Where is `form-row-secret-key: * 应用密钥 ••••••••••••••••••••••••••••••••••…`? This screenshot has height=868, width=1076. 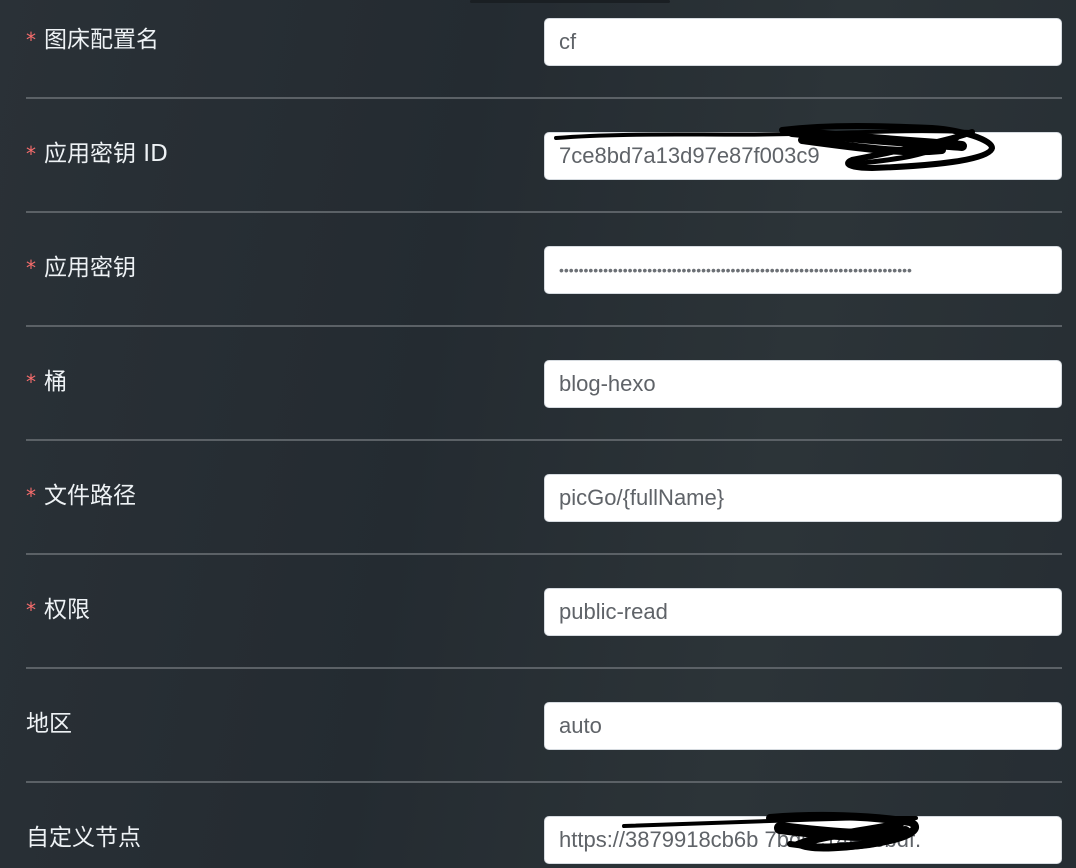 form-row-secret-key: * 应用密钥 ••••••••••••••••••••••••••••••••••… is located at coordinates (544, 293).